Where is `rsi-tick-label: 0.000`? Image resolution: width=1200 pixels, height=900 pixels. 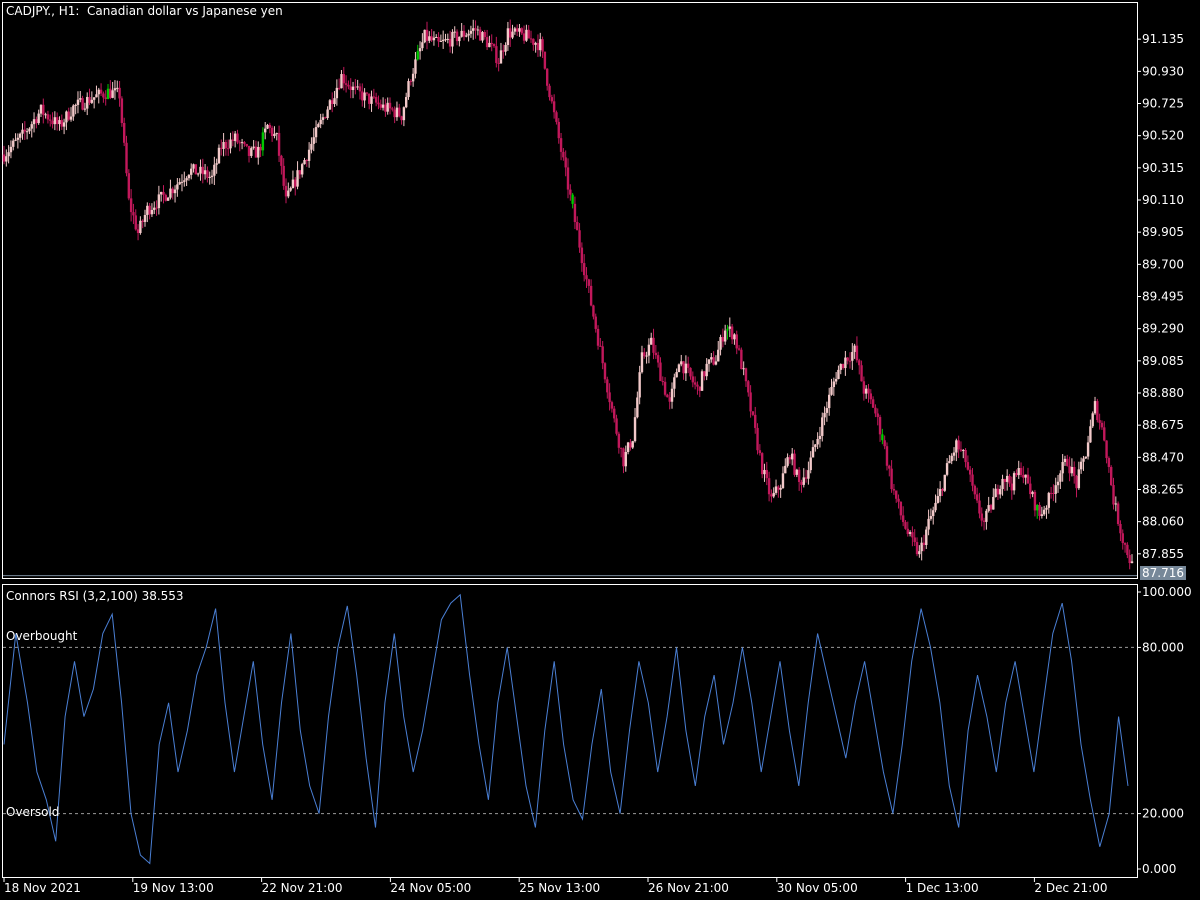
rsi-tick-label: 0.000 is located at coordinates (1159, 869).